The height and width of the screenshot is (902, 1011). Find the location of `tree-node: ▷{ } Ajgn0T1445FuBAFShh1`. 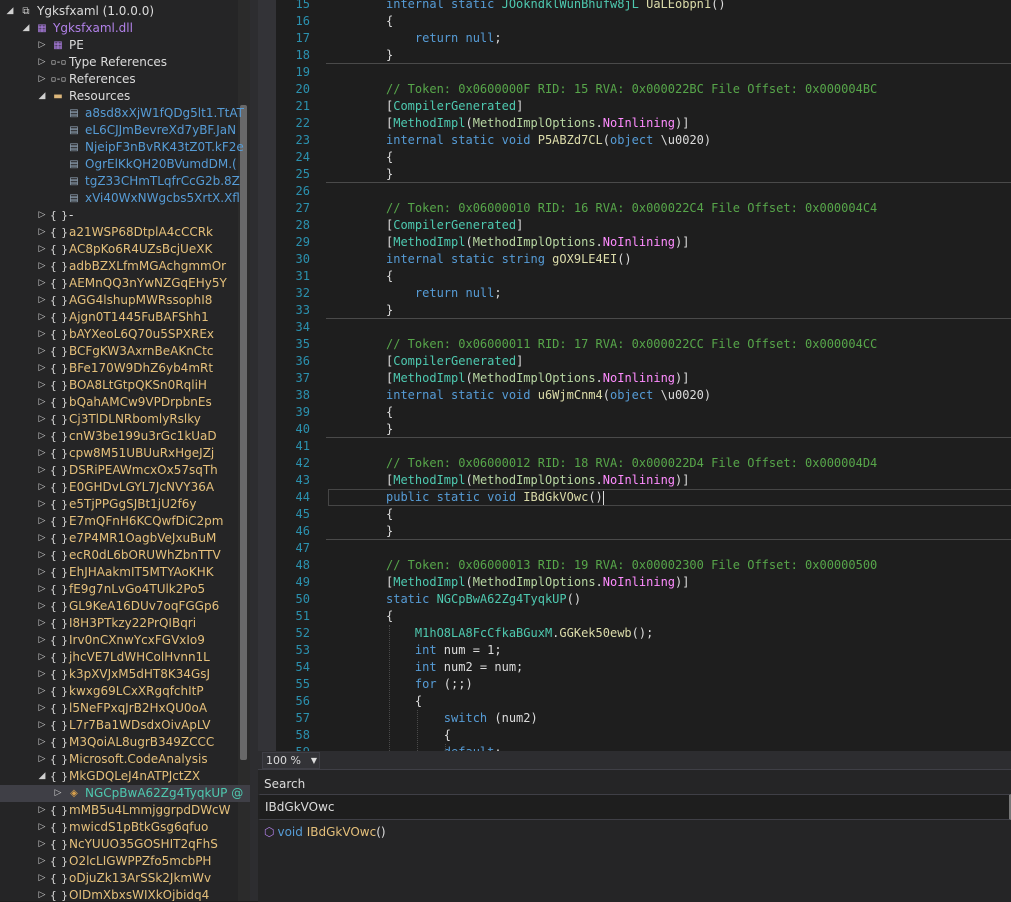

tree-node: ▷{ } Ajgn0T1445FuBAFShh1 is located at coordinates (125, 317).